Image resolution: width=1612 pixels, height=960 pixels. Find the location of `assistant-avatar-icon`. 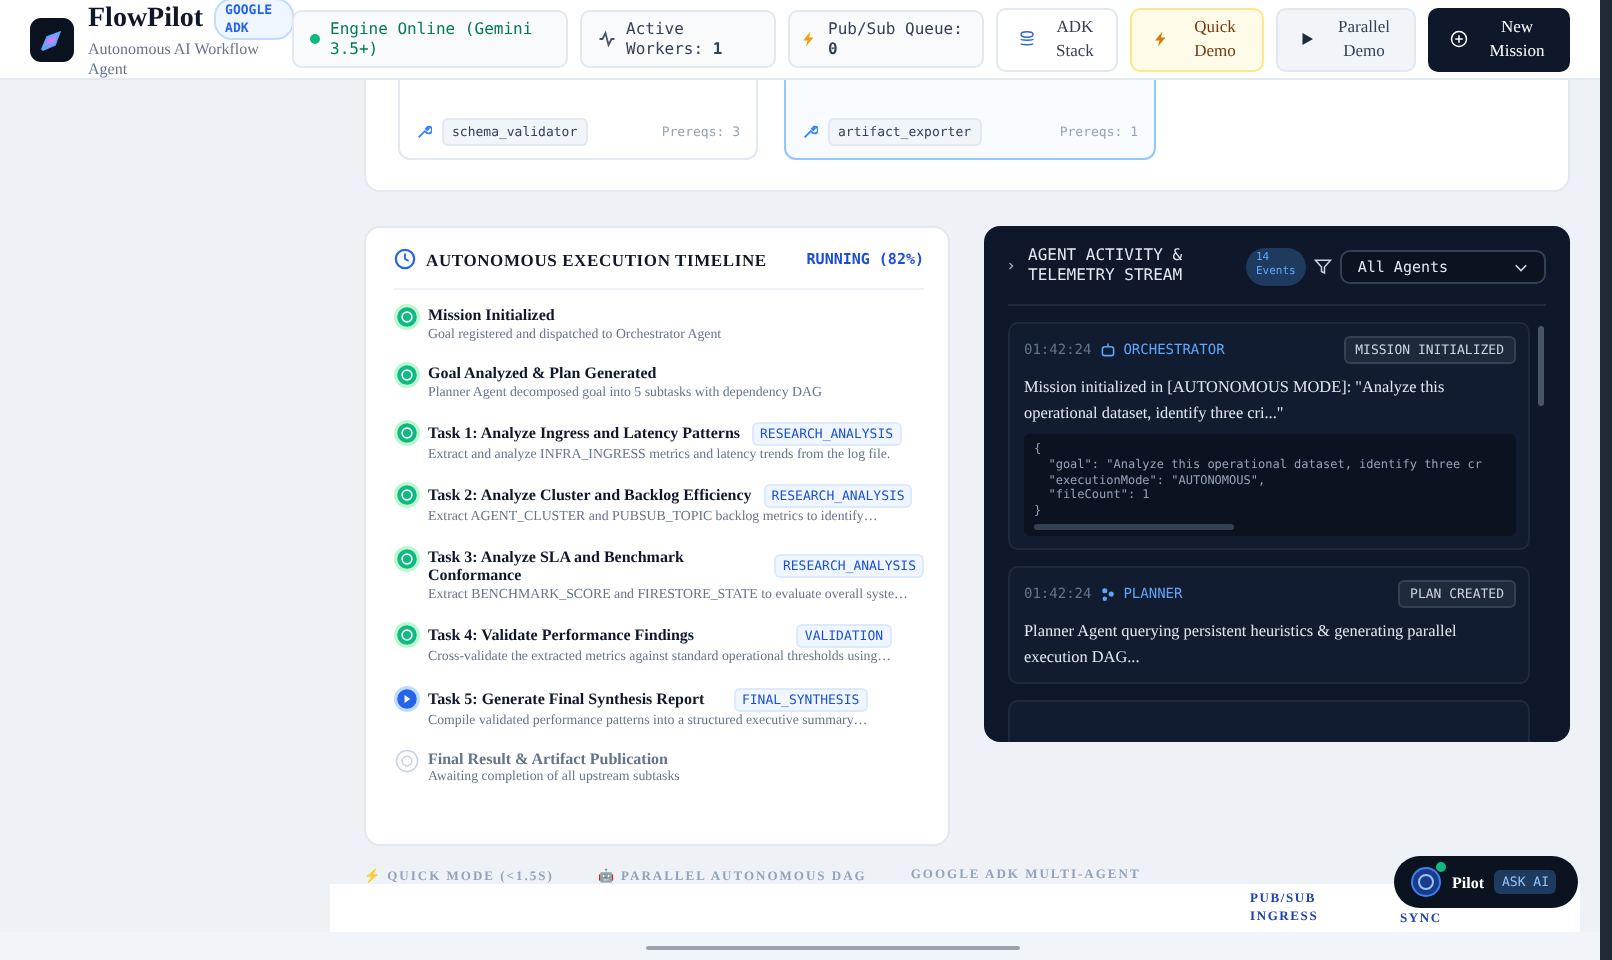

assistant-avatar-icon is located at coordinates (1426, 882).